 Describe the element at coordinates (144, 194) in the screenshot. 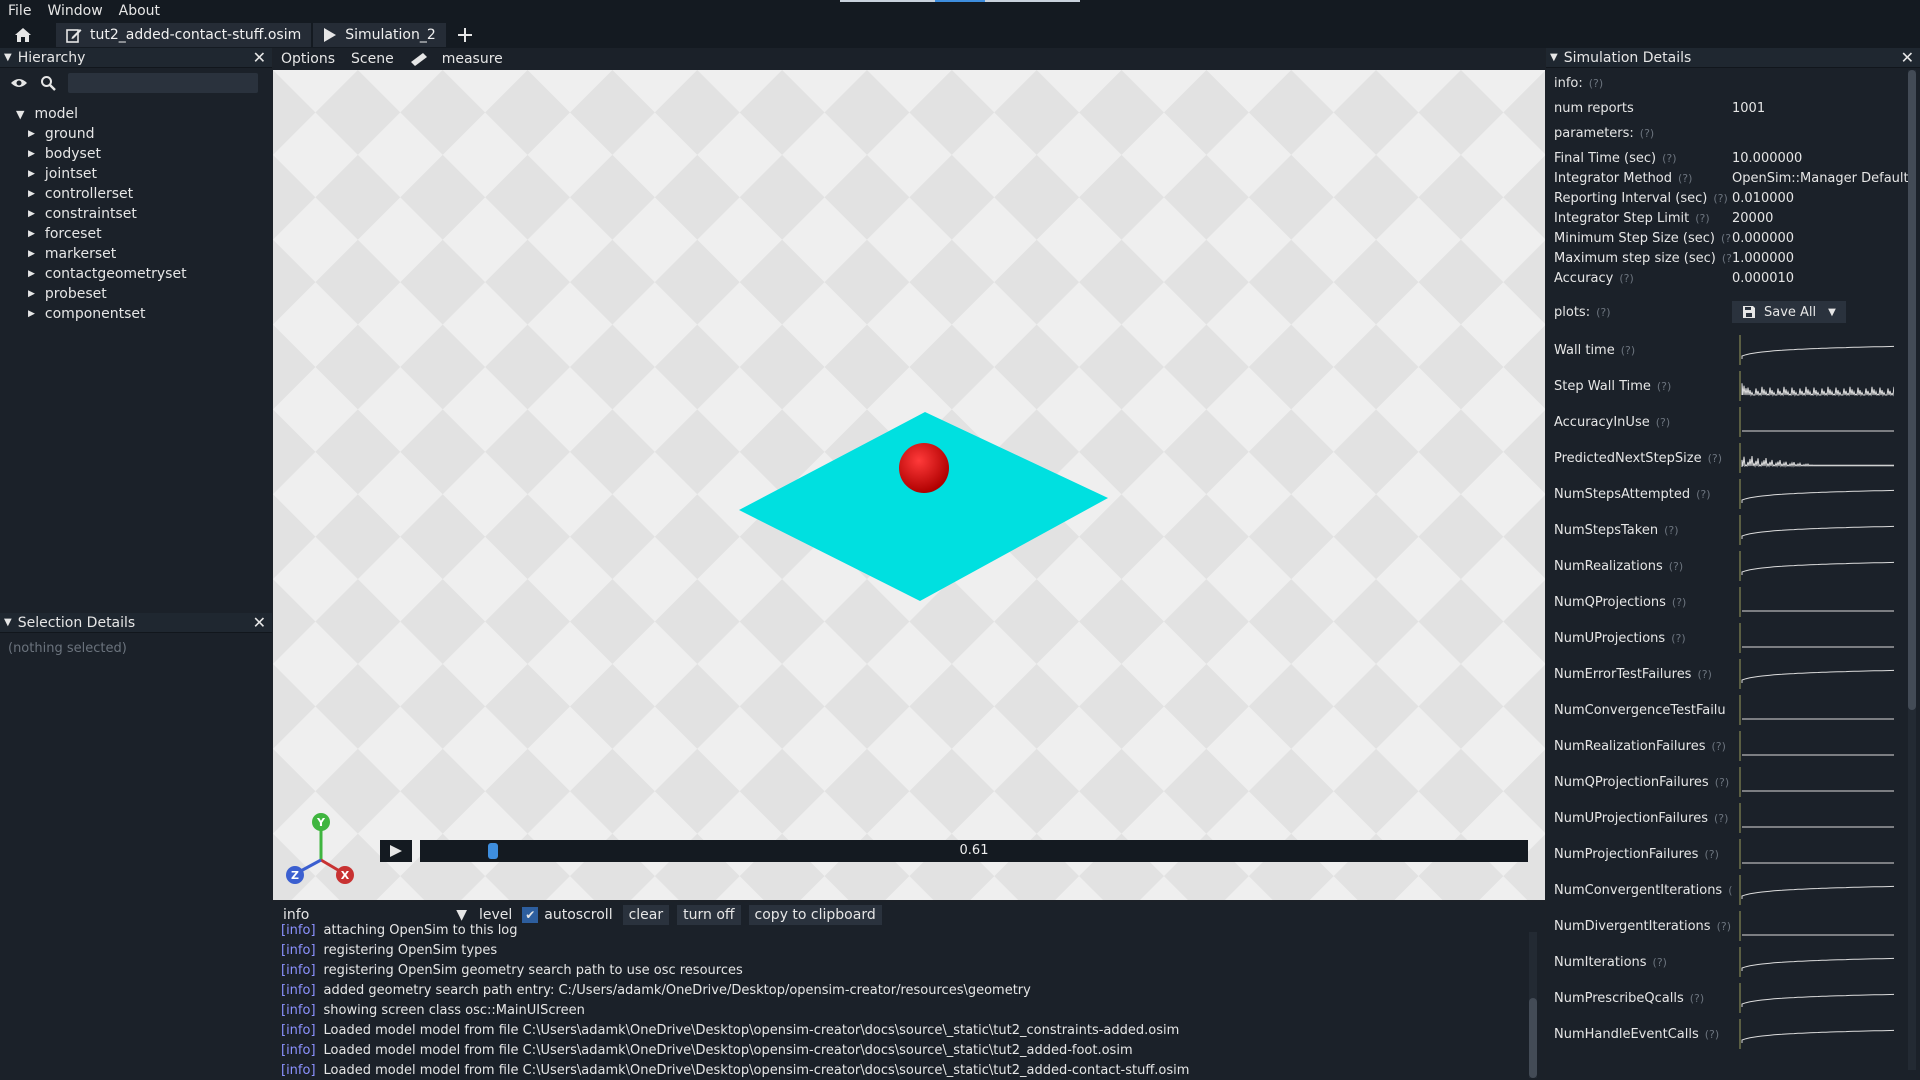

I see `tree-node-controllerset: ▶ controllerset` at that location.